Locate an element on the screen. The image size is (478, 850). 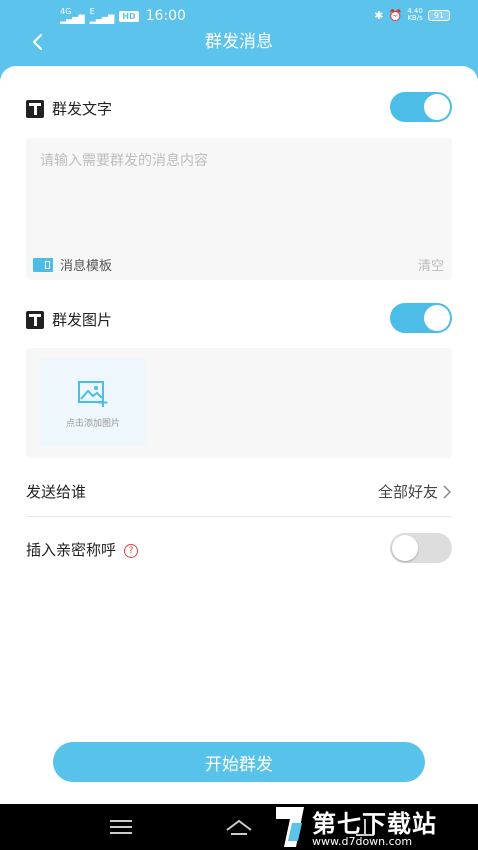
message-box: 消息模板 清空 is located at coordinates (239, 209).